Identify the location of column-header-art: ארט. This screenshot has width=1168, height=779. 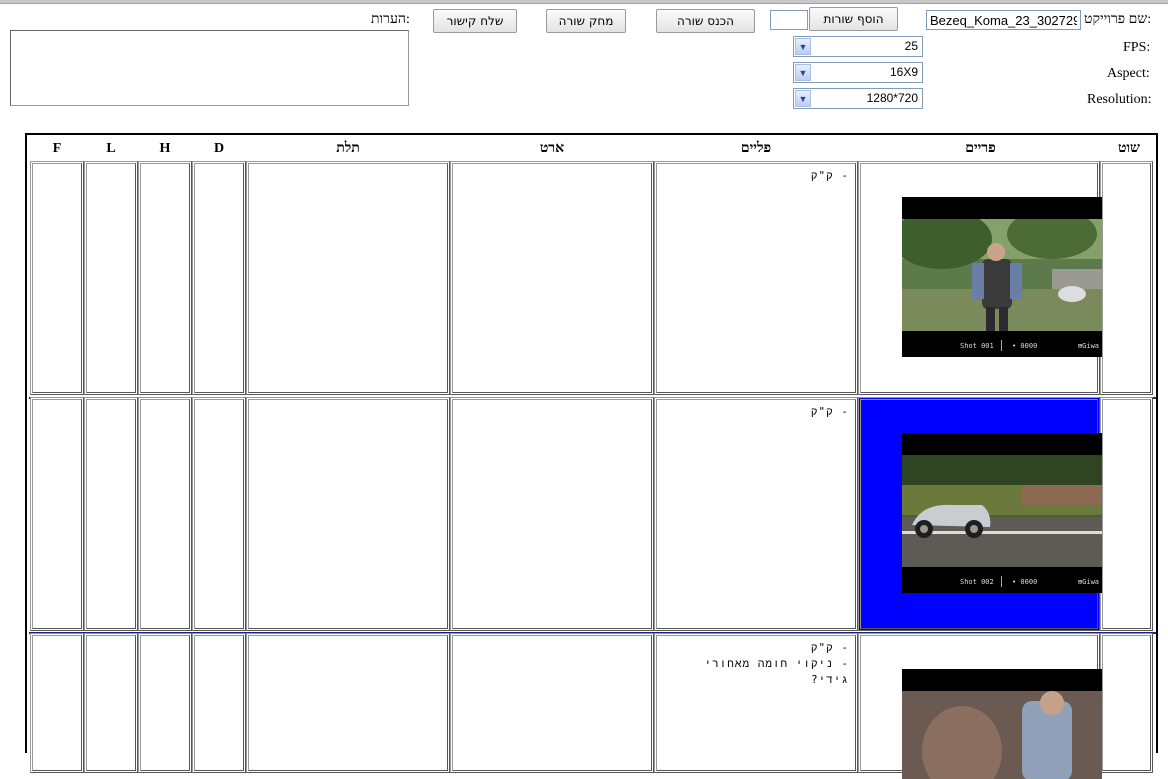
(552, 148).